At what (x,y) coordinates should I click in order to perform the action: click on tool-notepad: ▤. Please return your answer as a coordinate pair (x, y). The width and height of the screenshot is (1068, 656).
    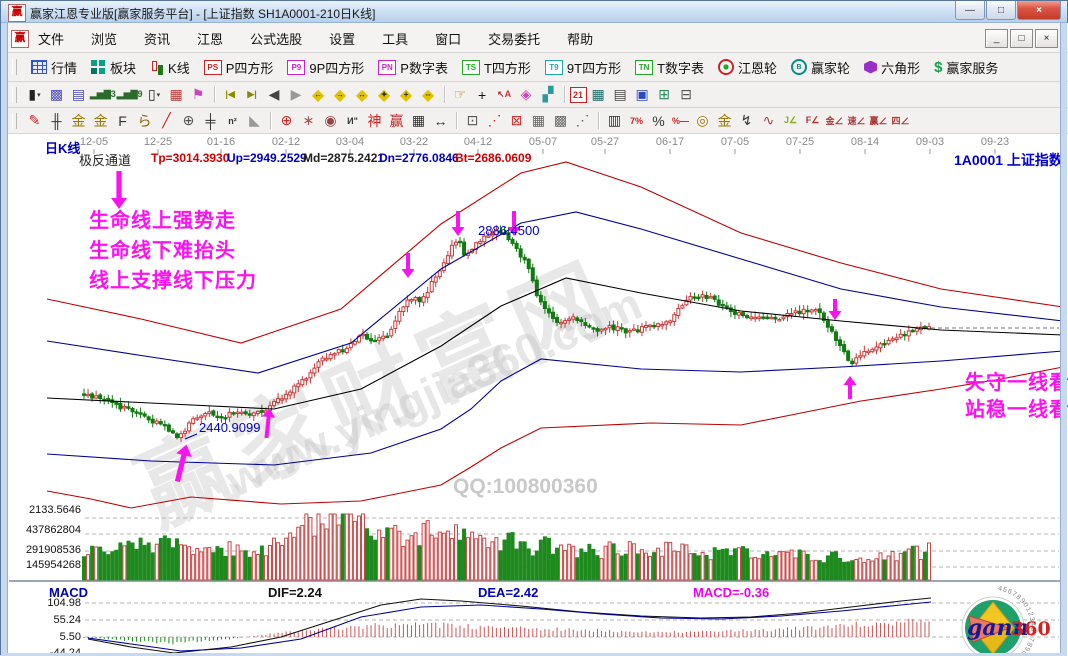
    Looking at the image, I should click on (620, 95).